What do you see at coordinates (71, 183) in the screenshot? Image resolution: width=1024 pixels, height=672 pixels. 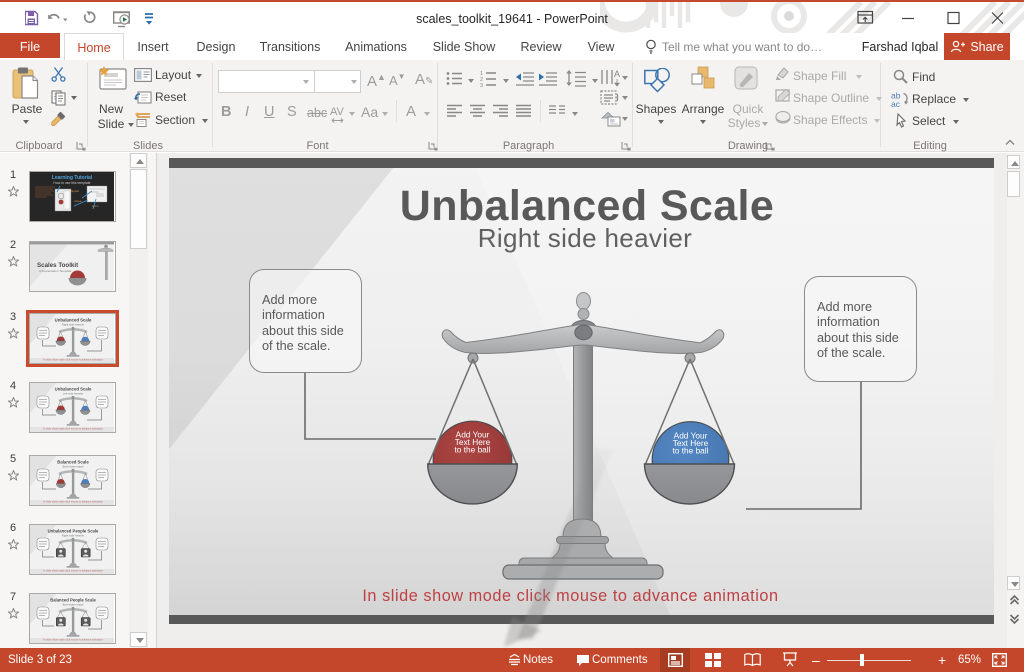 I see `svg-text: How to use this template` at bounding box center [71, 183].